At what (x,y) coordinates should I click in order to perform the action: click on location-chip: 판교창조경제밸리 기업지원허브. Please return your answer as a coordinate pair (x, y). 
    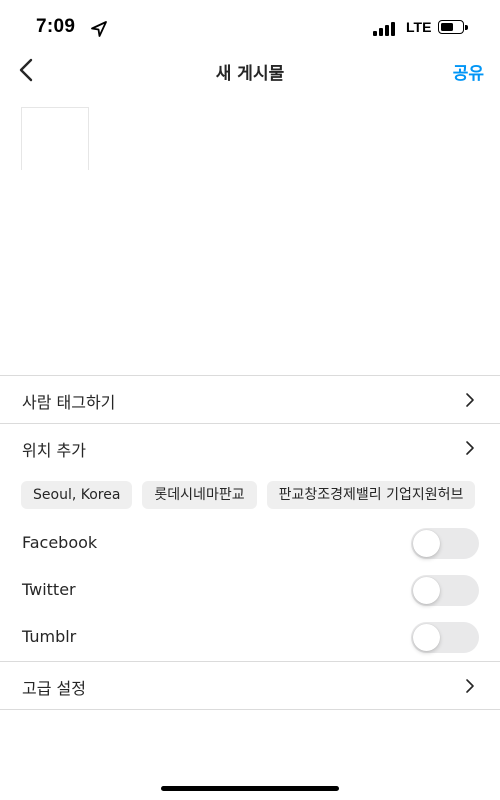
    Looking at the image, I should click on (371, 495).